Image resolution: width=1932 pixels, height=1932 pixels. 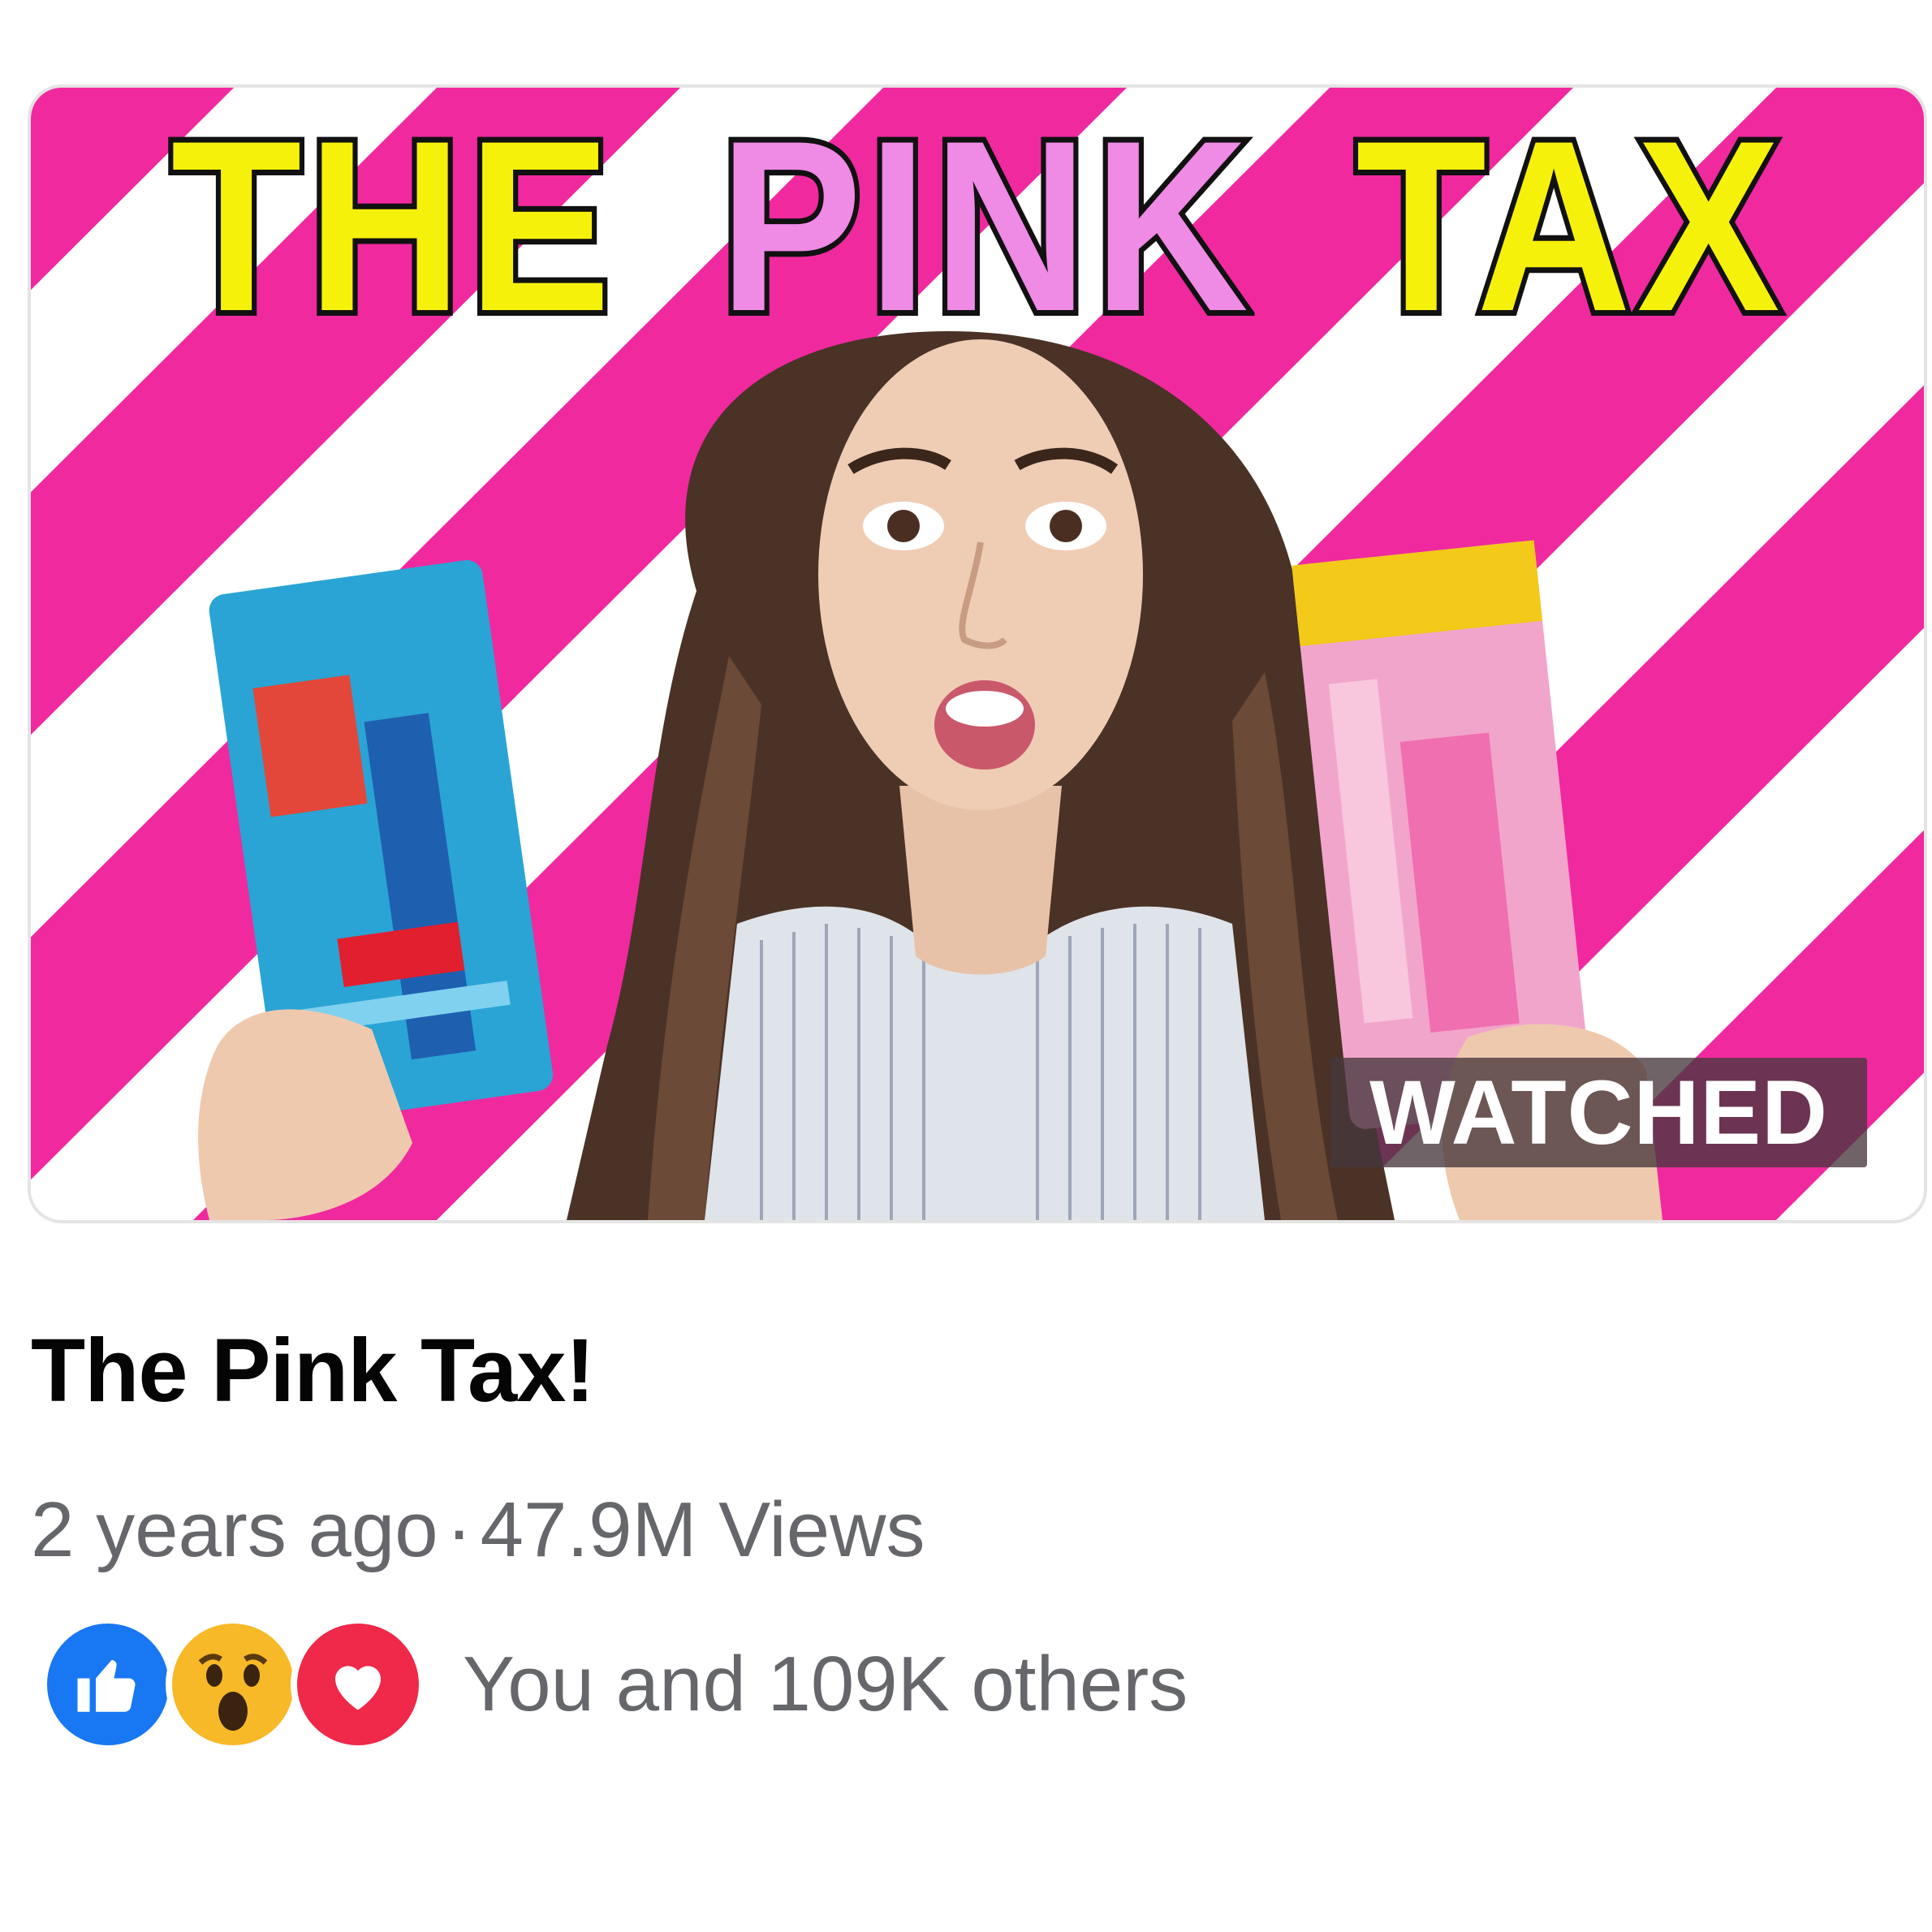 I want to click on wow-icon, so click(x=233, y=1684).